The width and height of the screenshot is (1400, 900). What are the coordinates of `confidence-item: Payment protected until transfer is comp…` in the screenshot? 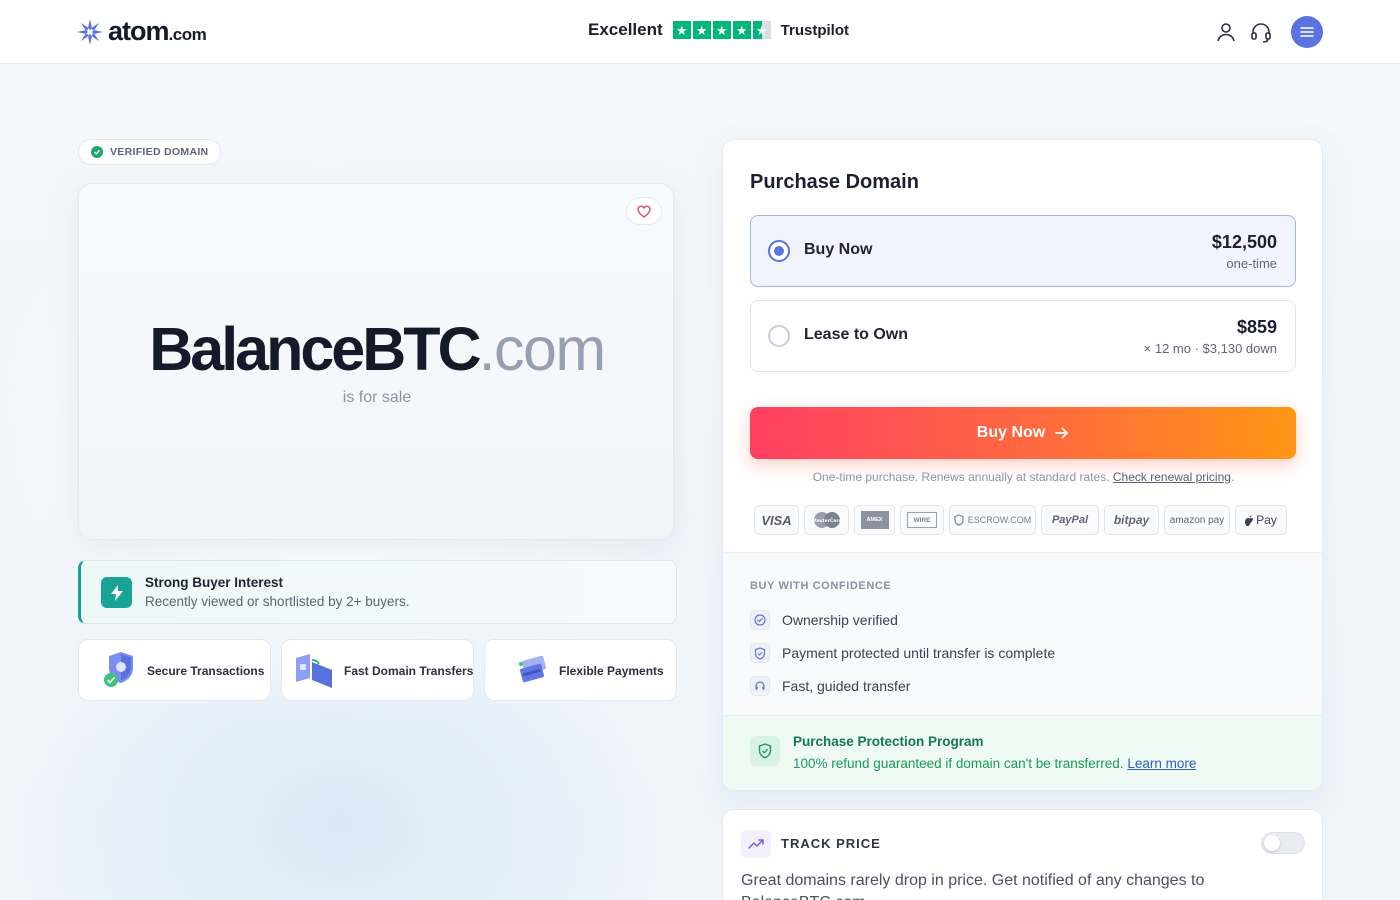 It's located at (902, 653).